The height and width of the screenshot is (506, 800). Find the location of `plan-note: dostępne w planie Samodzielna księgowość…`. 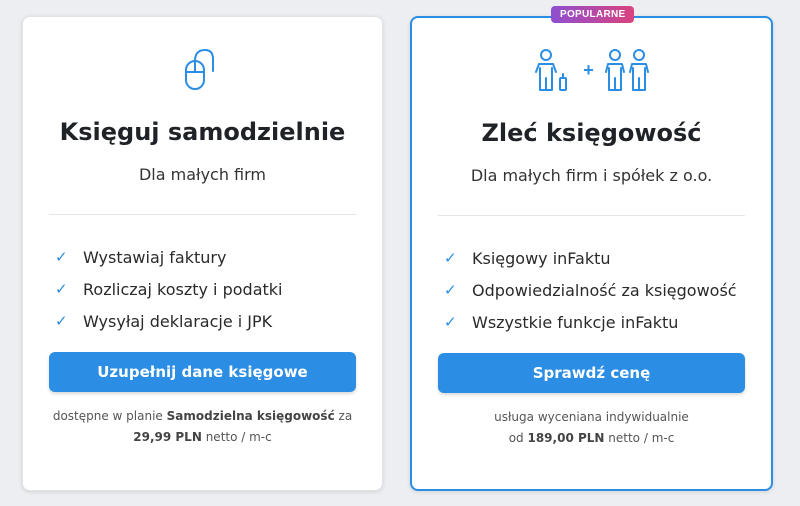

plan-note: dostępne w planie Samodzielna księgowość… is located at coordinates (202, 427).